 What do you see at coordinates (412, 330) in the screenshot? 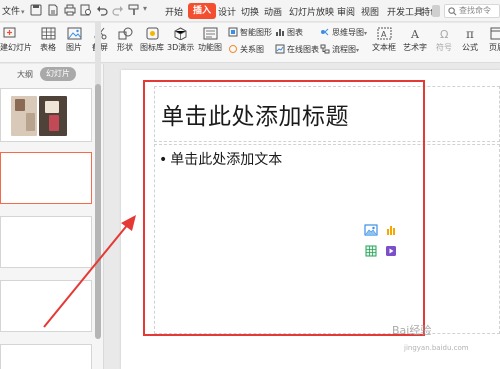
I see `baidu-watermark: Bai经验` at bounding box center [412, 330].